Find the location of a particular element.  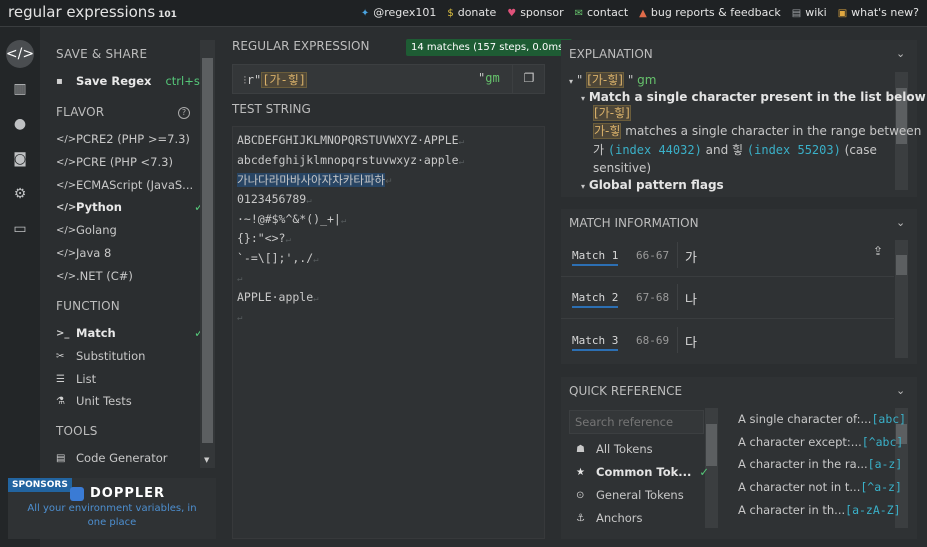

sponsor-link: ♥ sponsor is located at coordinates (535, 12).